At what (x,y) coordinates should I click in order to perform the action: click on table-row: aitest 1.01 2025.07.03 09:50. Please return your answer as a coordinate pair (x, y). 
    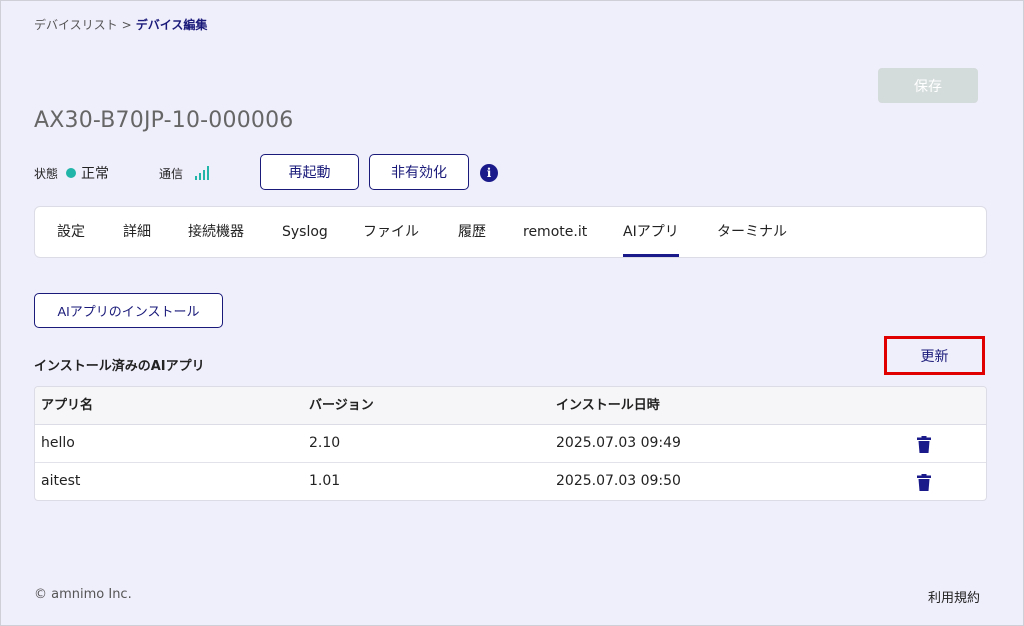
    Looking at the image, I should click on (510, 481).